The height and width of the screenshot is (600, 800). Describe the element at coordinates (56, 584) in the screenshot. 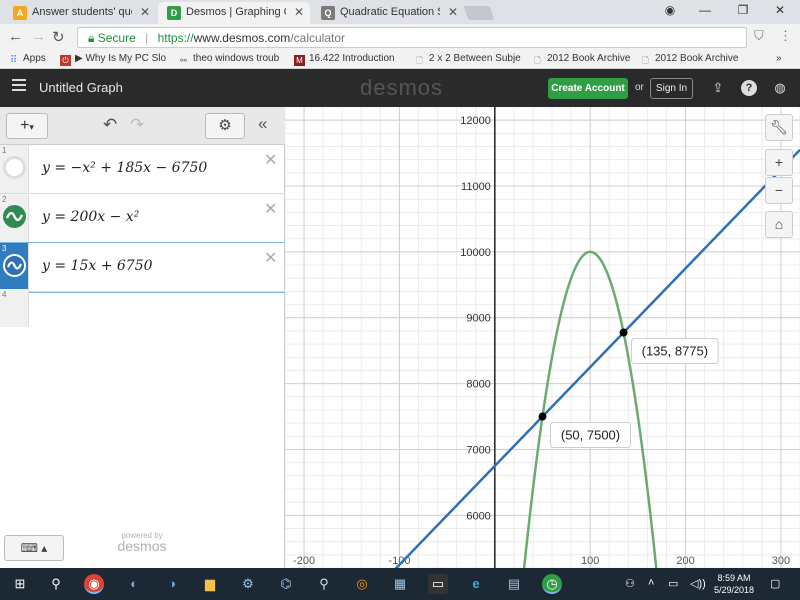

I see `search-icon: ⚲` at that location.